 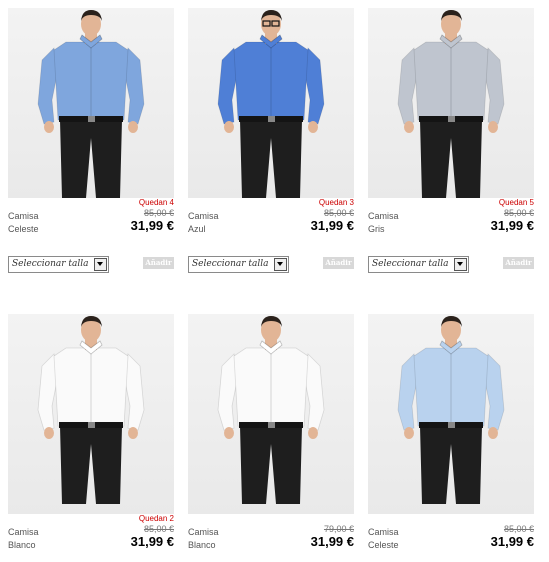 What do you see at coordinates (516, 202) in the screenshot?
I see `stock-badge: Quedan 5` at bounding box center [516, 202].